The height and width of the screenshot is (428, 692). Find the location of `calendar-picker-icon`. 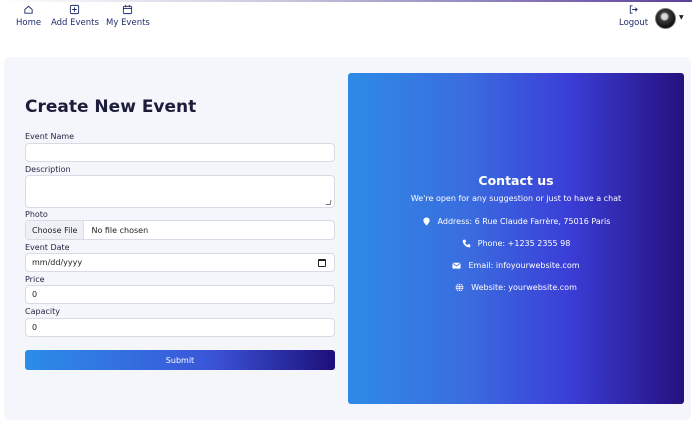

calendar-picker-icon is located at coordinates (322, 263).